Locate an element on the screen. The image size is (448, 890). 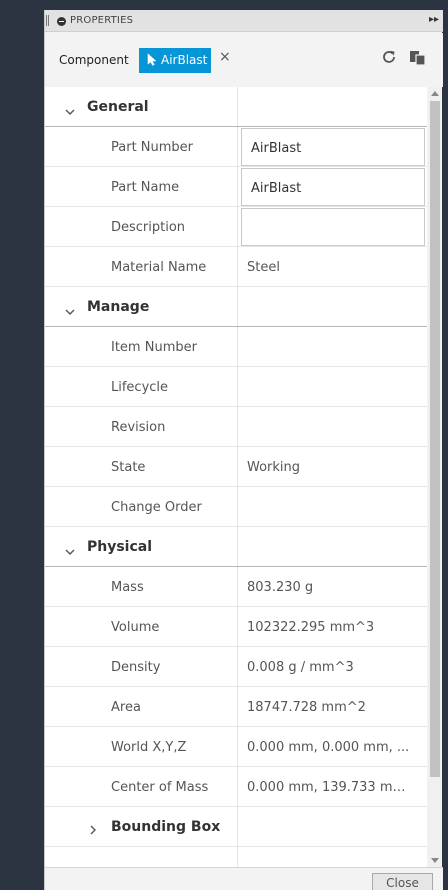
property-label: State is located at coordinates (128, 467).